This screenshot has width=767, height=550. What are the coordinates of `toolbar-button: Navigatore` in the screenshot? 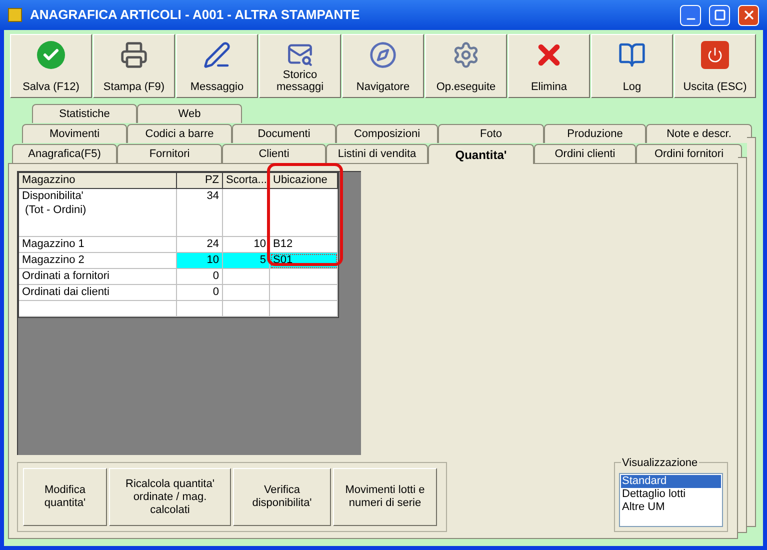 It's located at (383, 66).